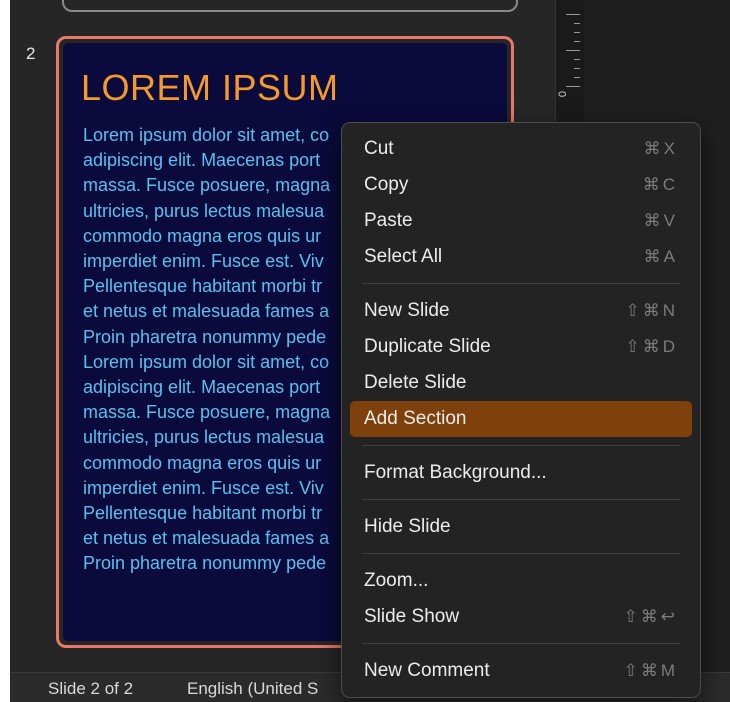  Describe the element at coordinates (407, 310) in the screenshot. I see `menu-item-label: New Slide` at that location.